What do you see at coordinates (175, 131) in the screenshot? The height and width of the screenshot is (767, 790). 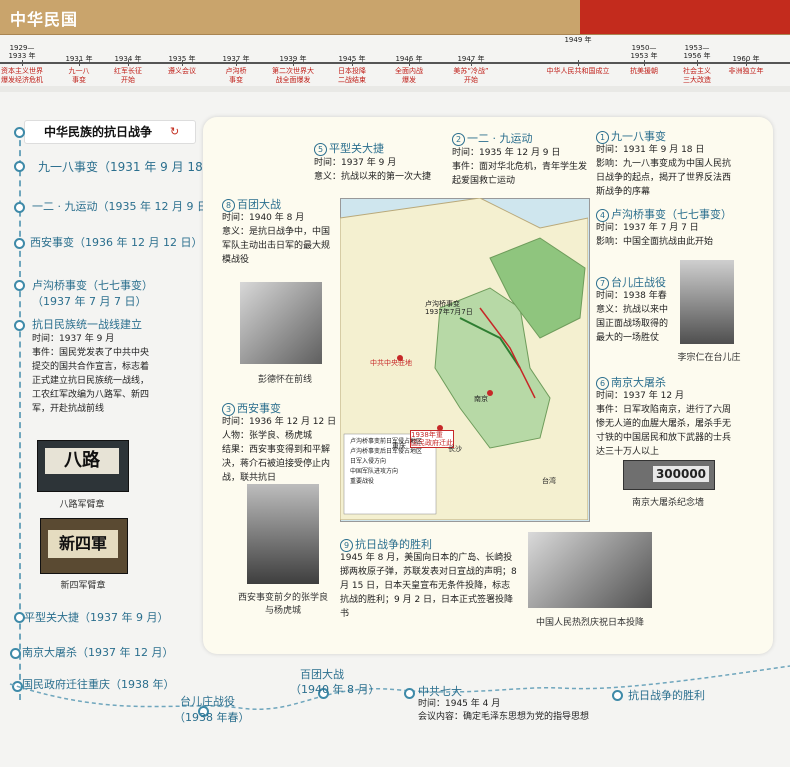 I see `swirl-icon: ↻` at bounding box center [175, 131].